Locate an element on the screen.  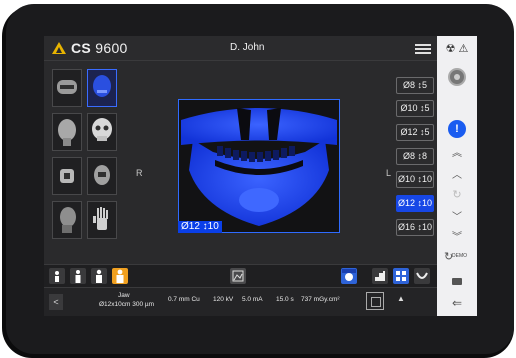
kv-value: 120 kV is located at coordinates (223, 299).